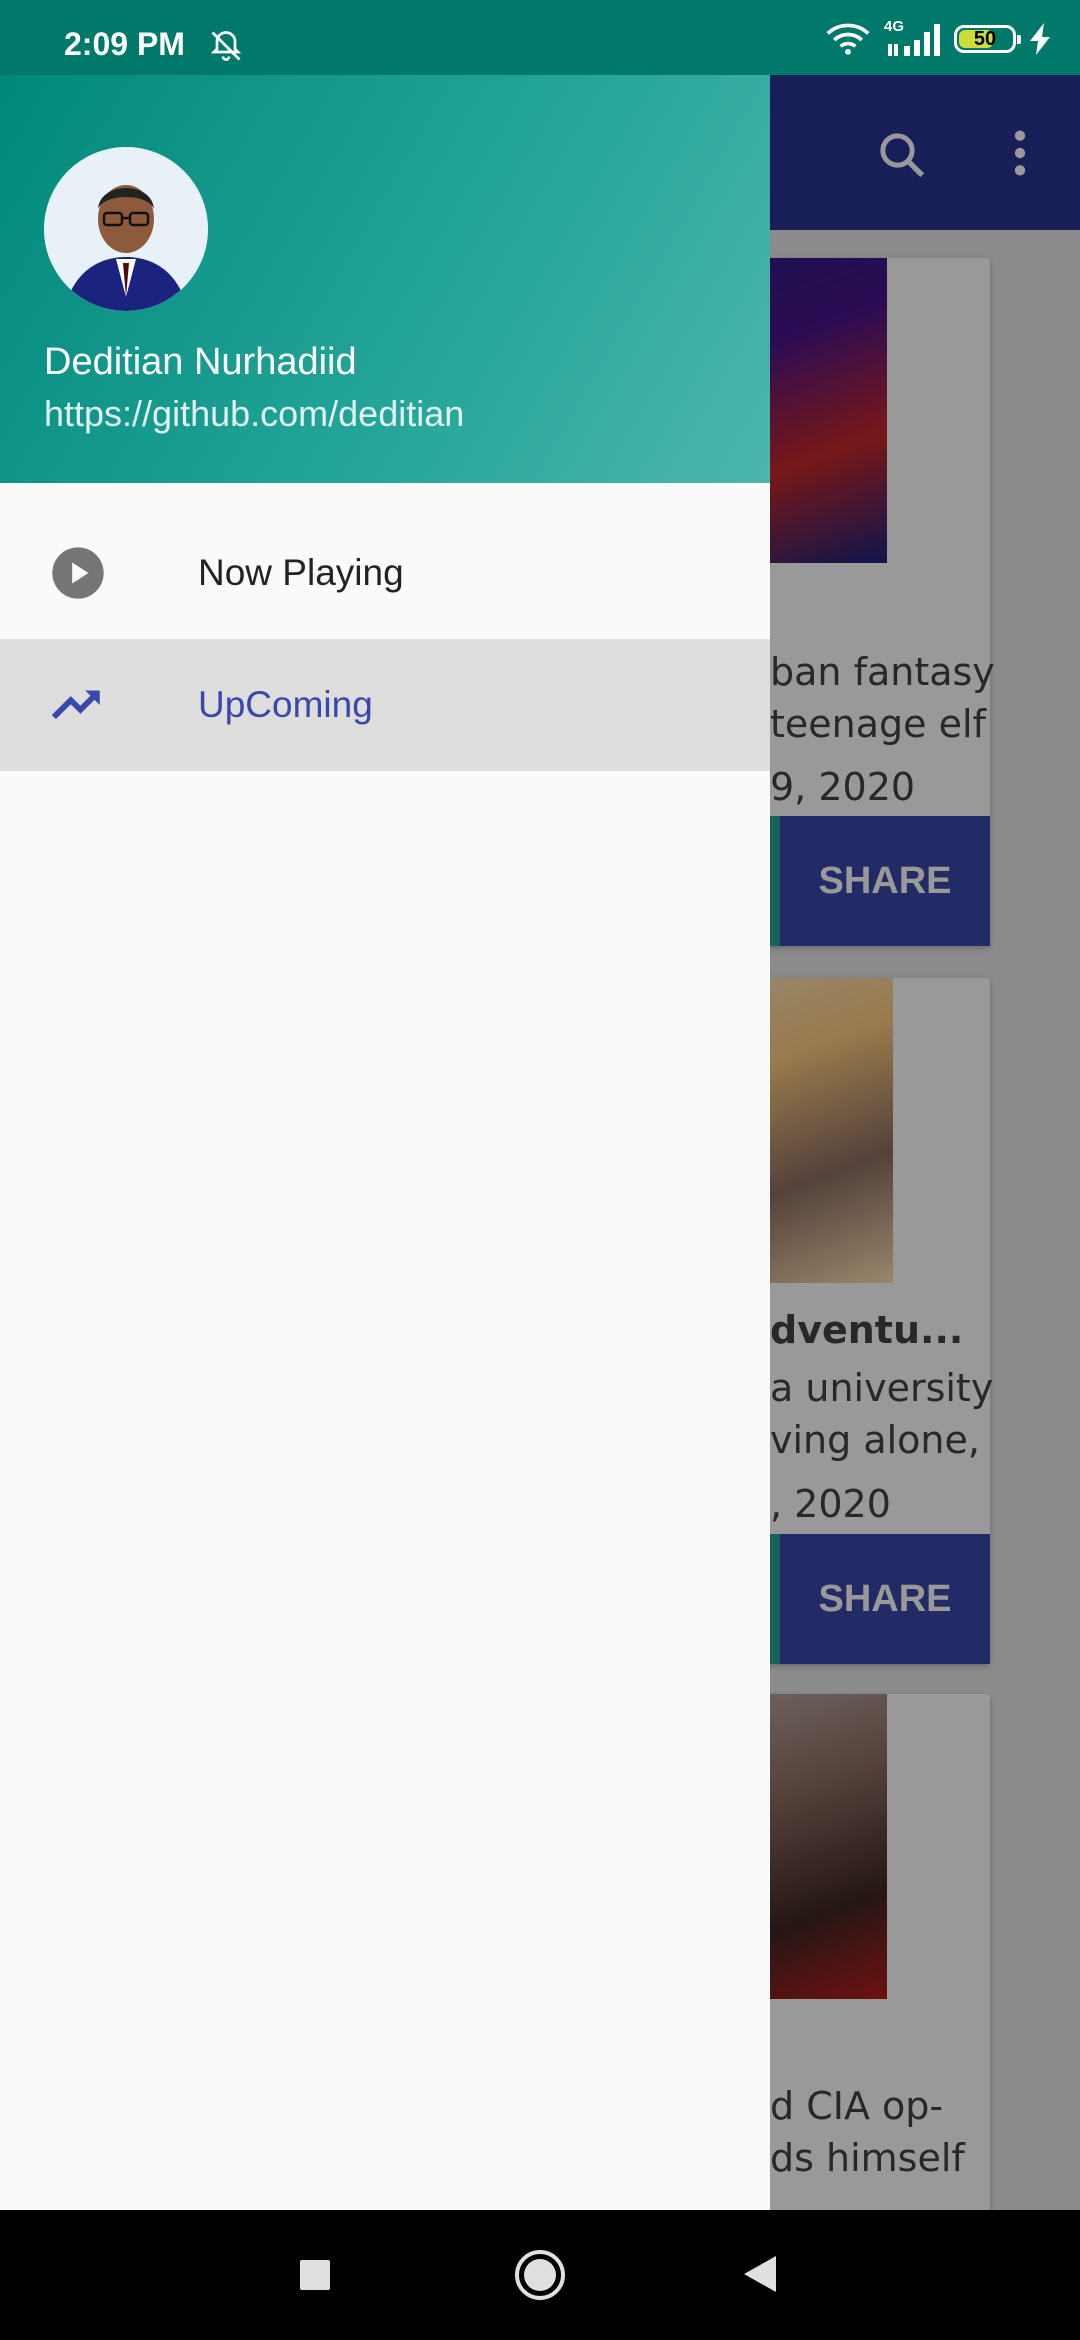  Describe the element at coordinates (254, 414) in the screenshot. I see `user-link: https://github.com/deditian` at that location.